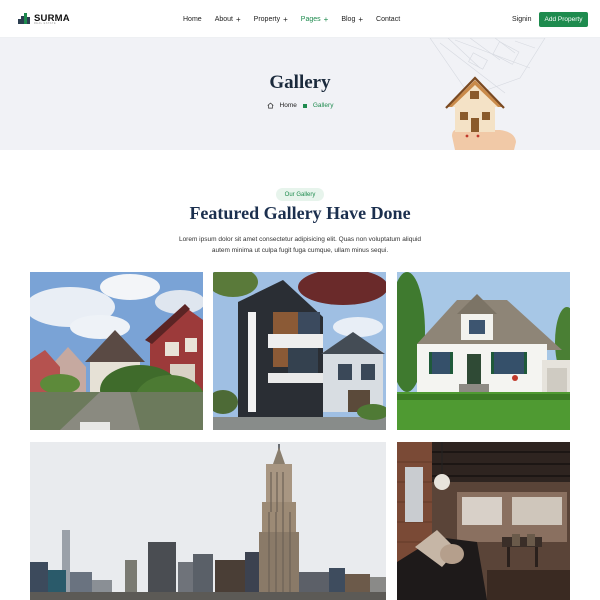  I want to click on nav-item-label: Property, so click(267, 19).